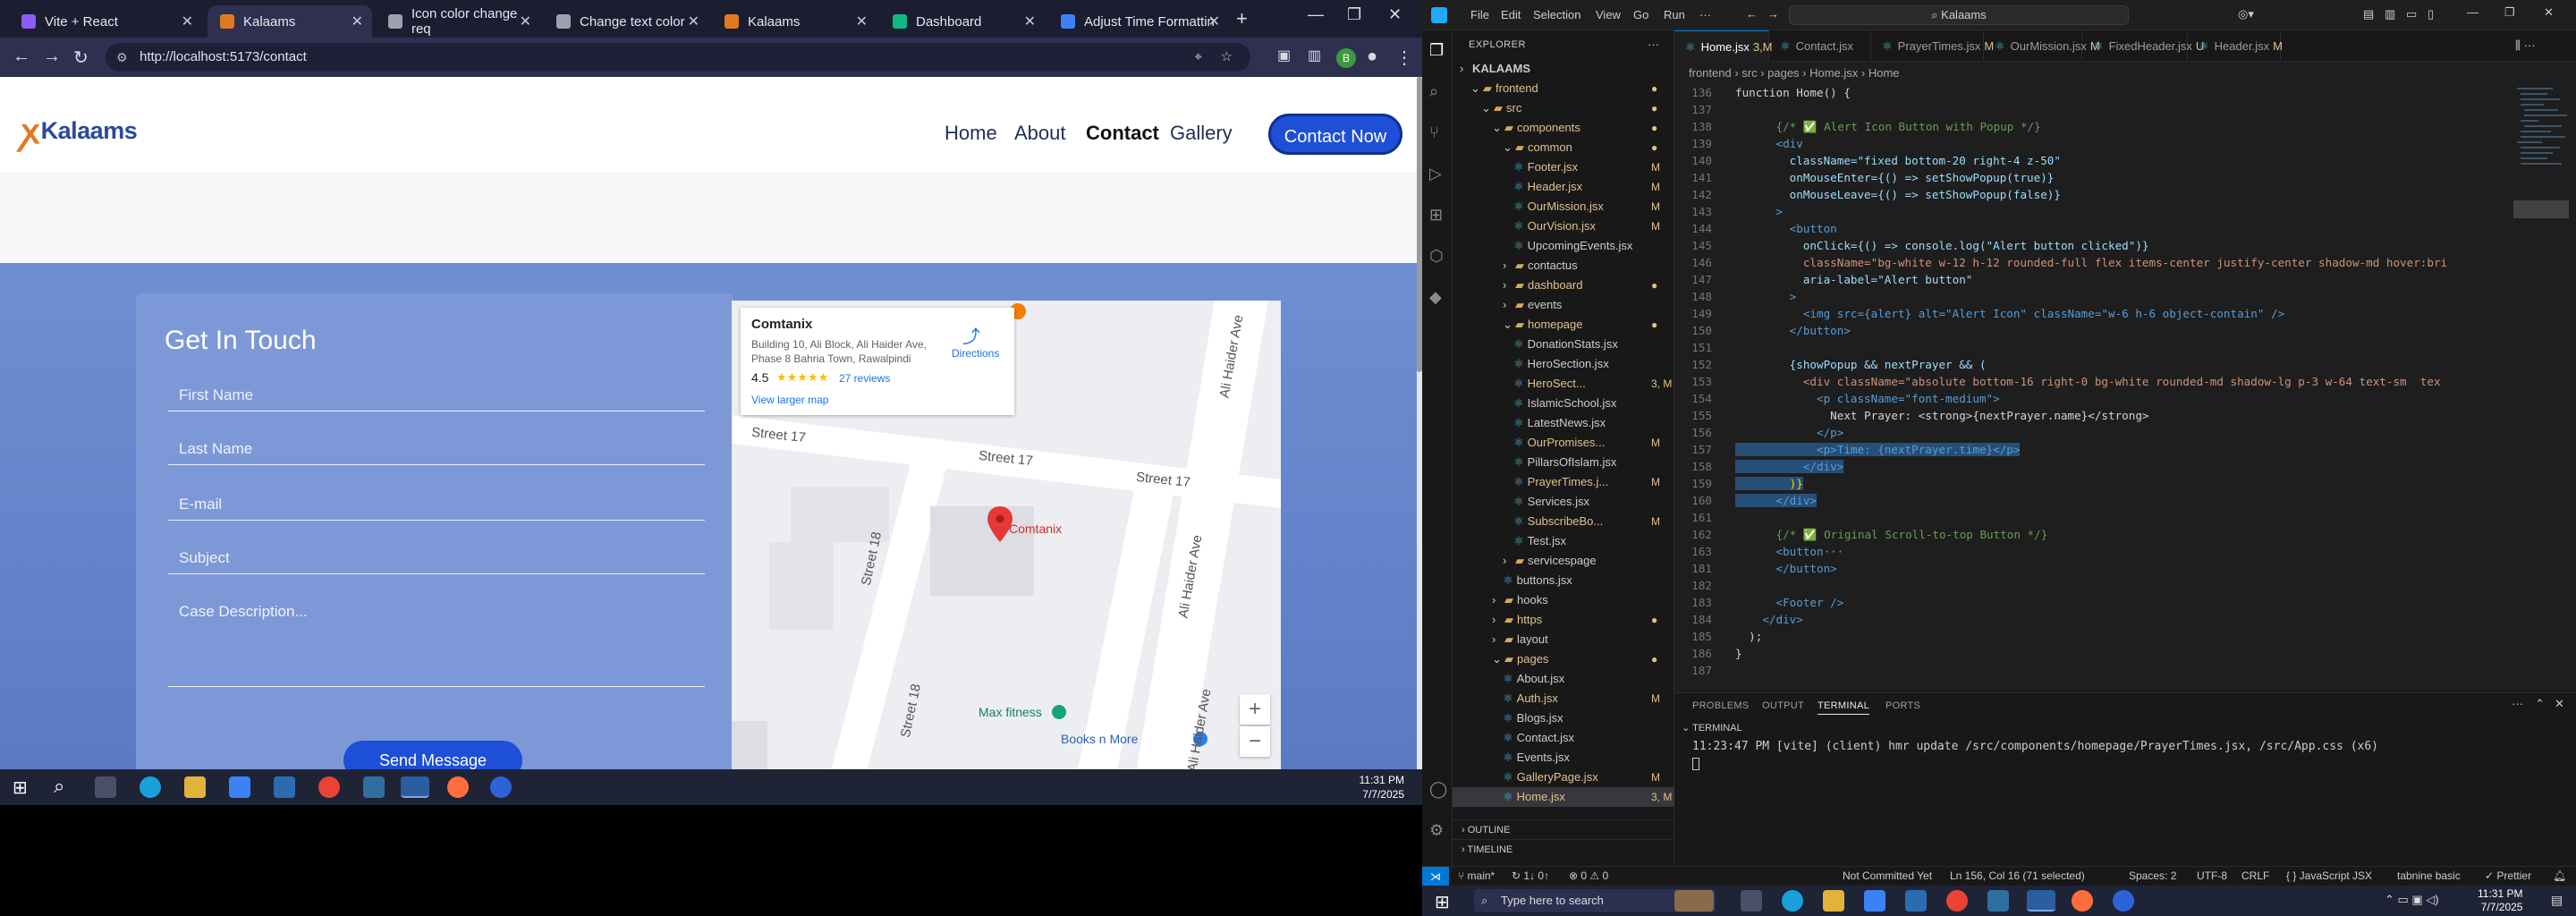 This screenshot has width=2576, height=916. What do you see at coordinates (1563, 698) in the screenshot?
I see `tree-file: ⚛ Auth.jsx M` at bounding box center [1563, 698].